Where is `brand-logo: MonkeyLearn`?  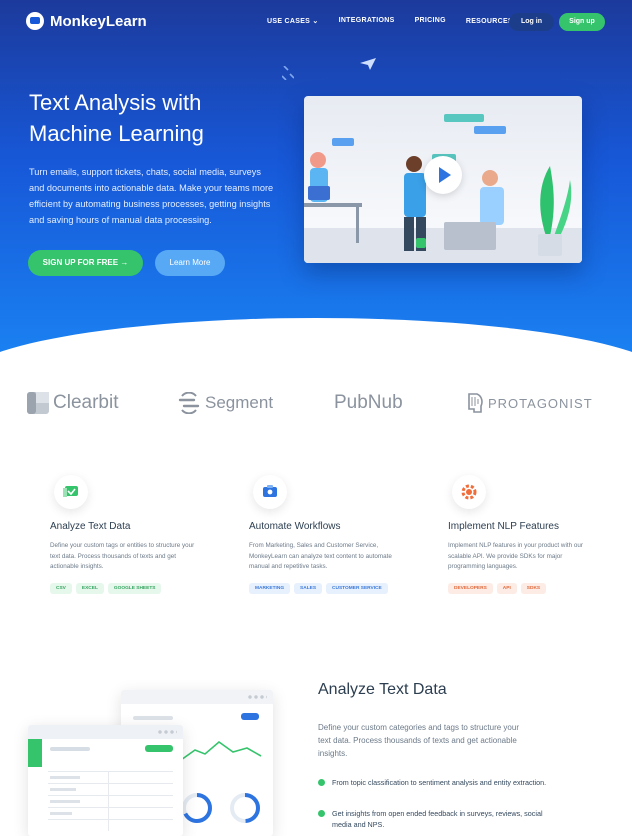
brand-logo: MonkeyLearn is located at coordinates (86, 21).